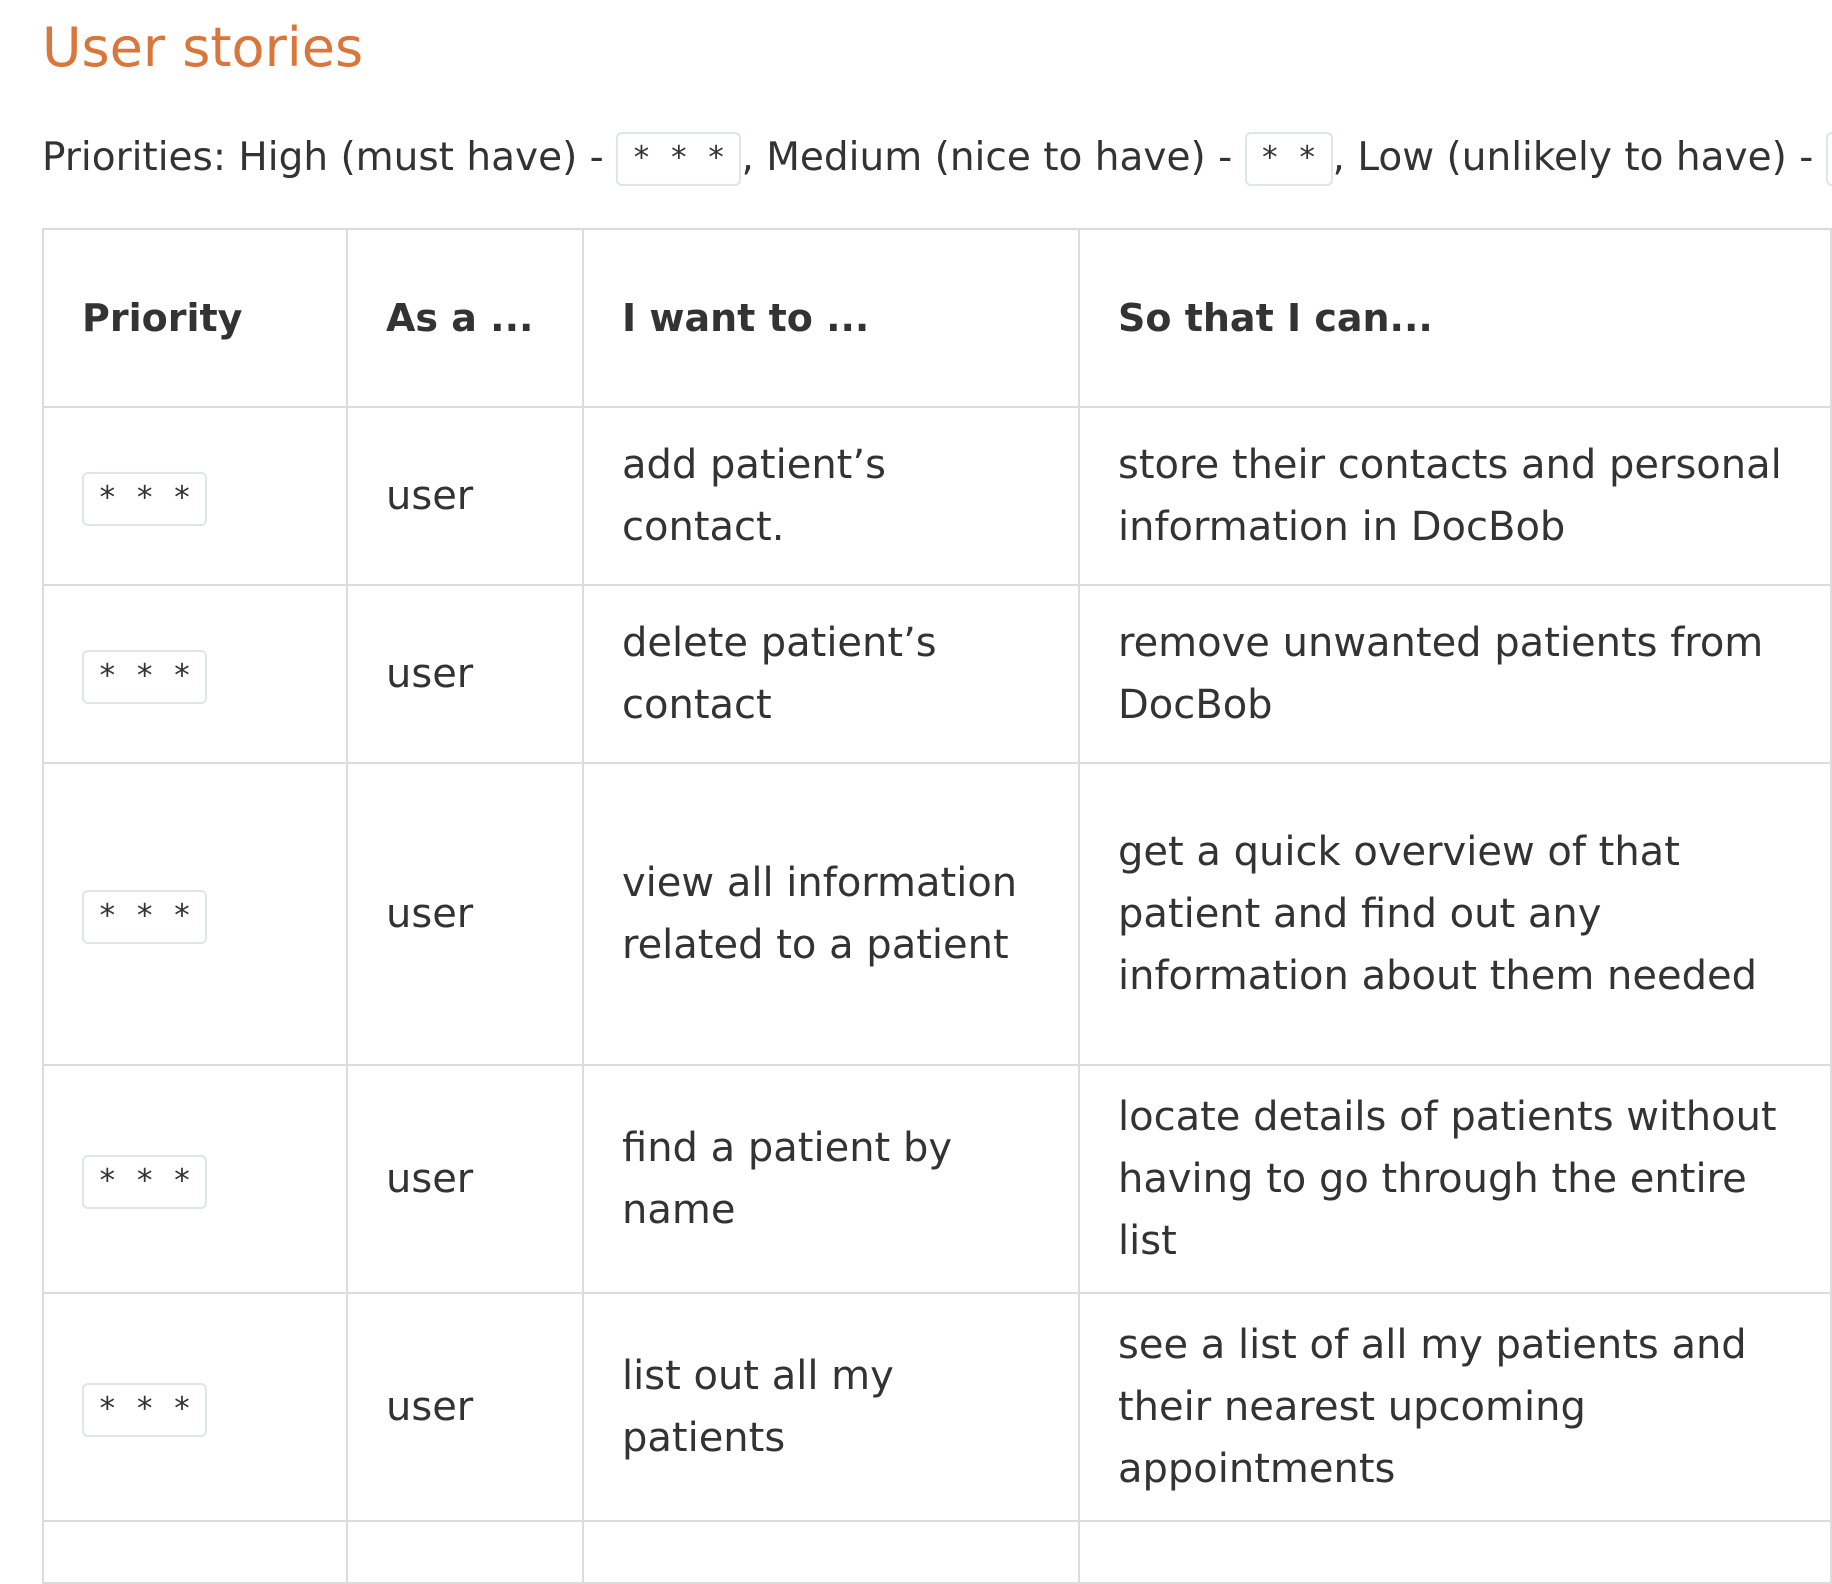 This screenshot has height=1584, width=1832. Describe the element at coordinates (679, 159) in the screenshot. I see `high-priority-code: * * *` at that location.